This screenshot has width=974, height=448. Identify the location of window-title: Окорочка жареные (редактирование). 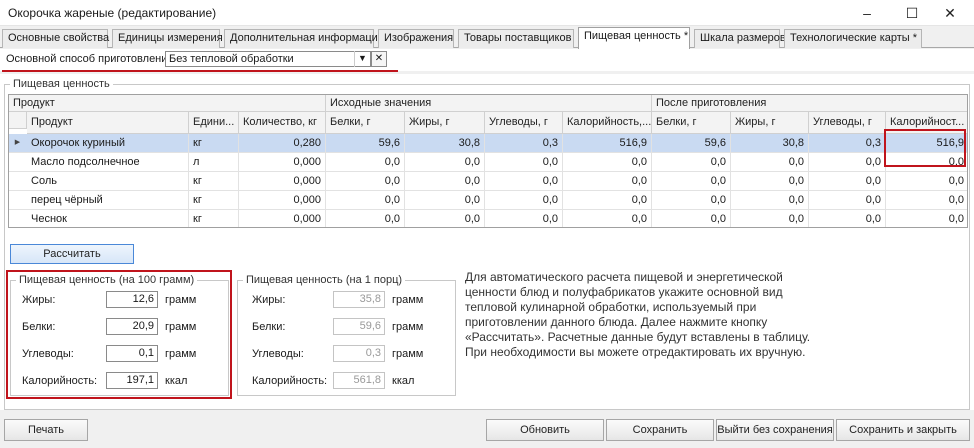
(112, 13).